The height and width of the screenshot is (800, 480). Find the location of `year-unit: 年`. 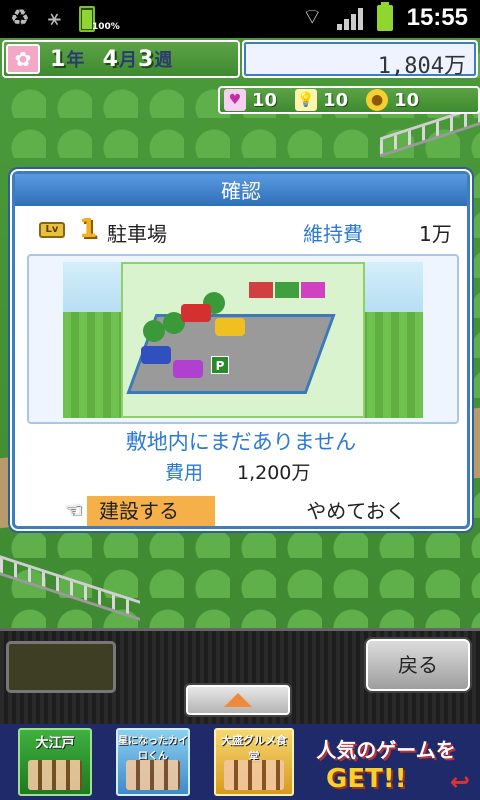

year-unit: 年 is located at coordinates (76, 60).